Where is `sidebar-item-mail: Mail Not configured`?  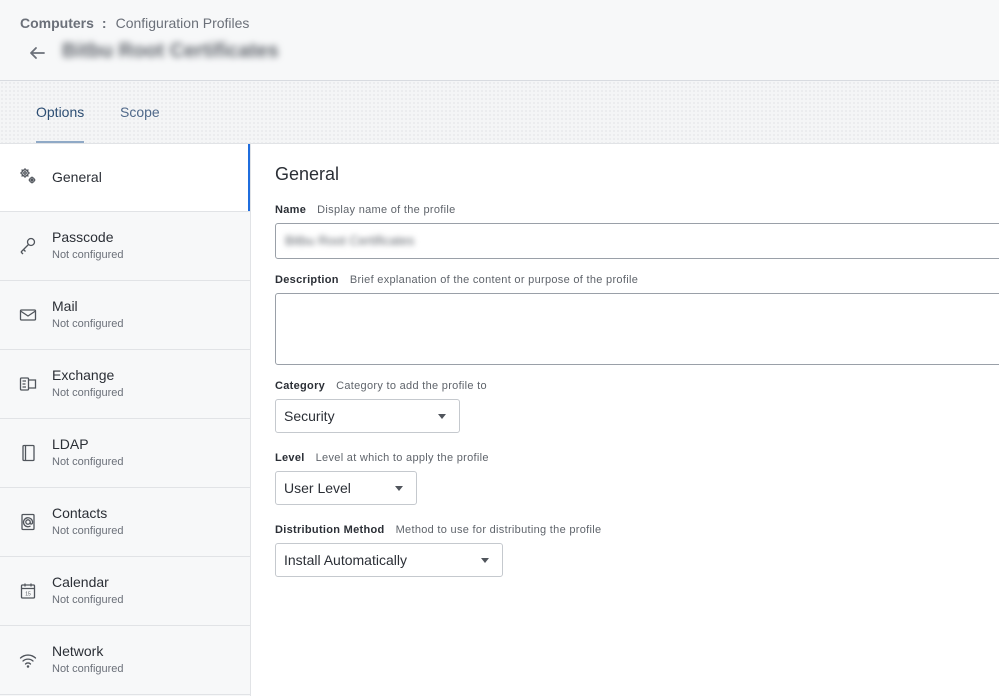
sidebar-item-mail: Mail Not configured is located at coordinates (125, 315).